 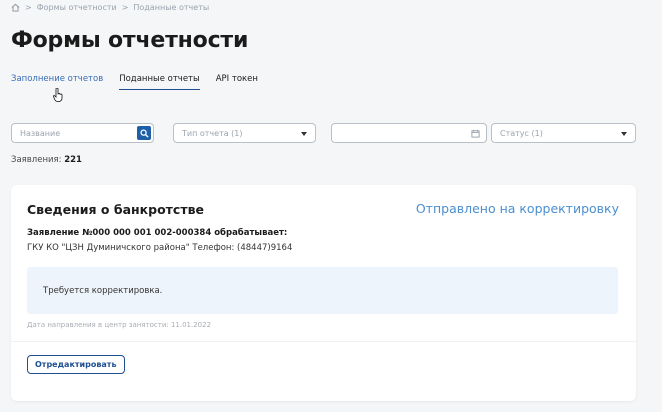 What do you see at coordinates (36, 160) in the screenshot?
I see `applications-count-label: Заявления:` at bounding box center [36, 160].